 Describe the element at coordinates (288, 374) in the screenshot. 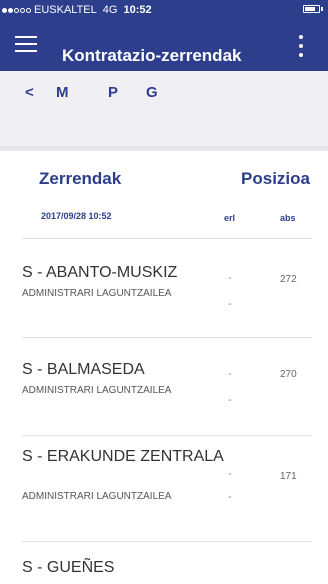

I see `absolute-position: 270` at that location.